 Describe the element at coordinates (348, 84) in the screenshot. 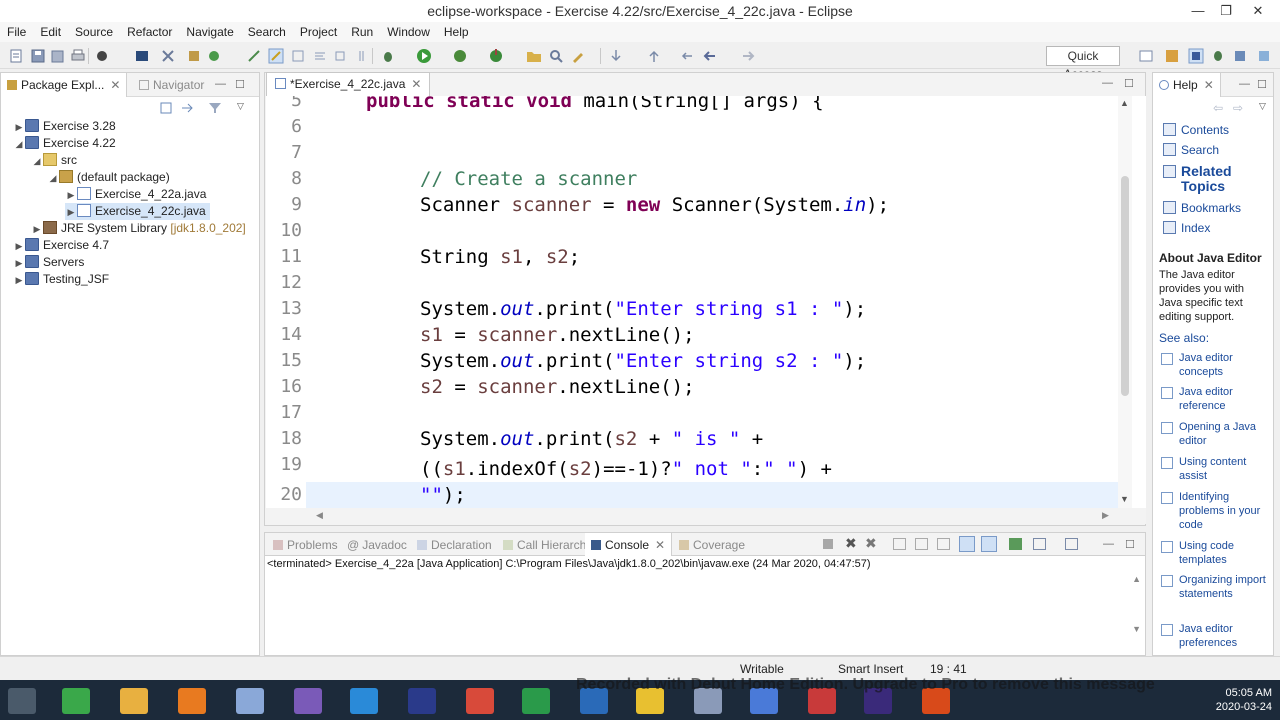

I see `editor-tab-exercise-4-22c: *Exercise_4_22c.java ✕` at that location.